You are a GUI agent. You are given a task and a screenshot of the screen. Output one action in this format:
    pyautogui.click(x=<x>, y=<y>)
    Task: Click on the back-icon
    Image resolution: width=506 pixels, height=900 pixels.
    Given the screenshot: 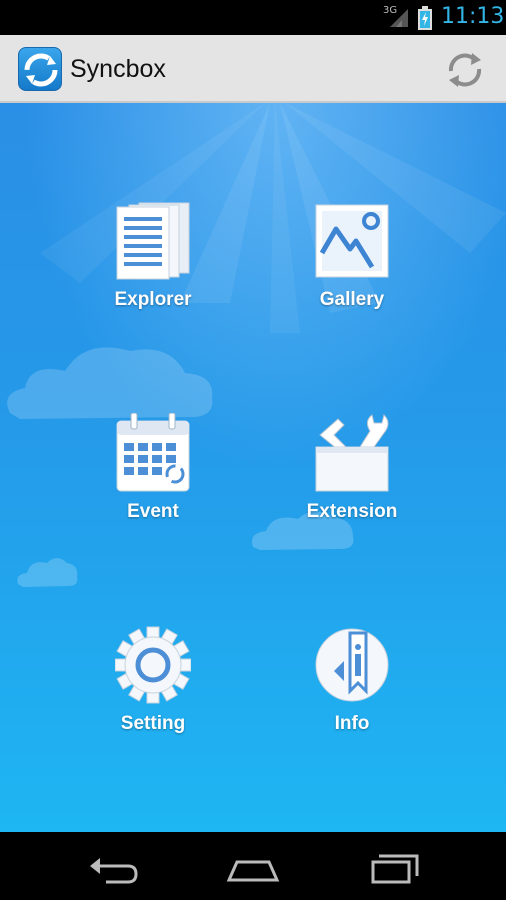 What is the action you would take?
    pyautogui.click(x=114, y=871)
    